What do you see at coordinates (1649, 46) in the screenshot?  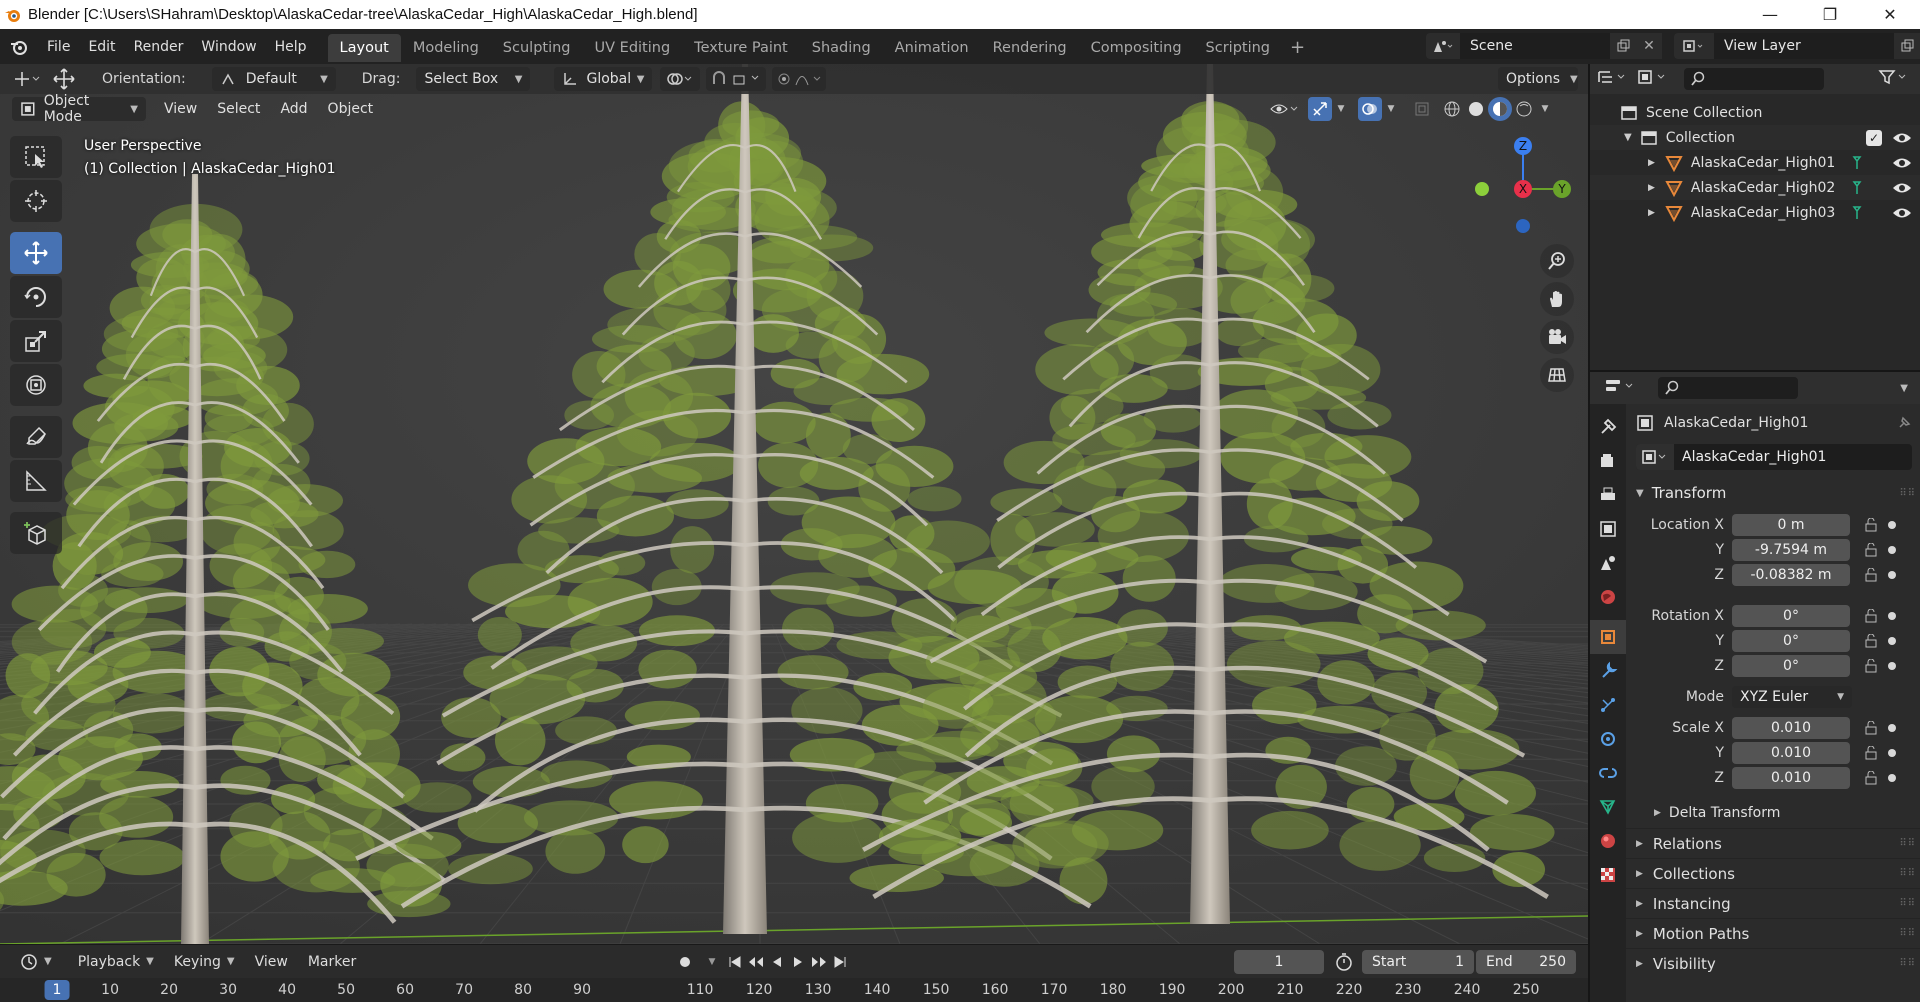 I see `delete-scene-icon: ✕` at bounding box center [1649, 46].